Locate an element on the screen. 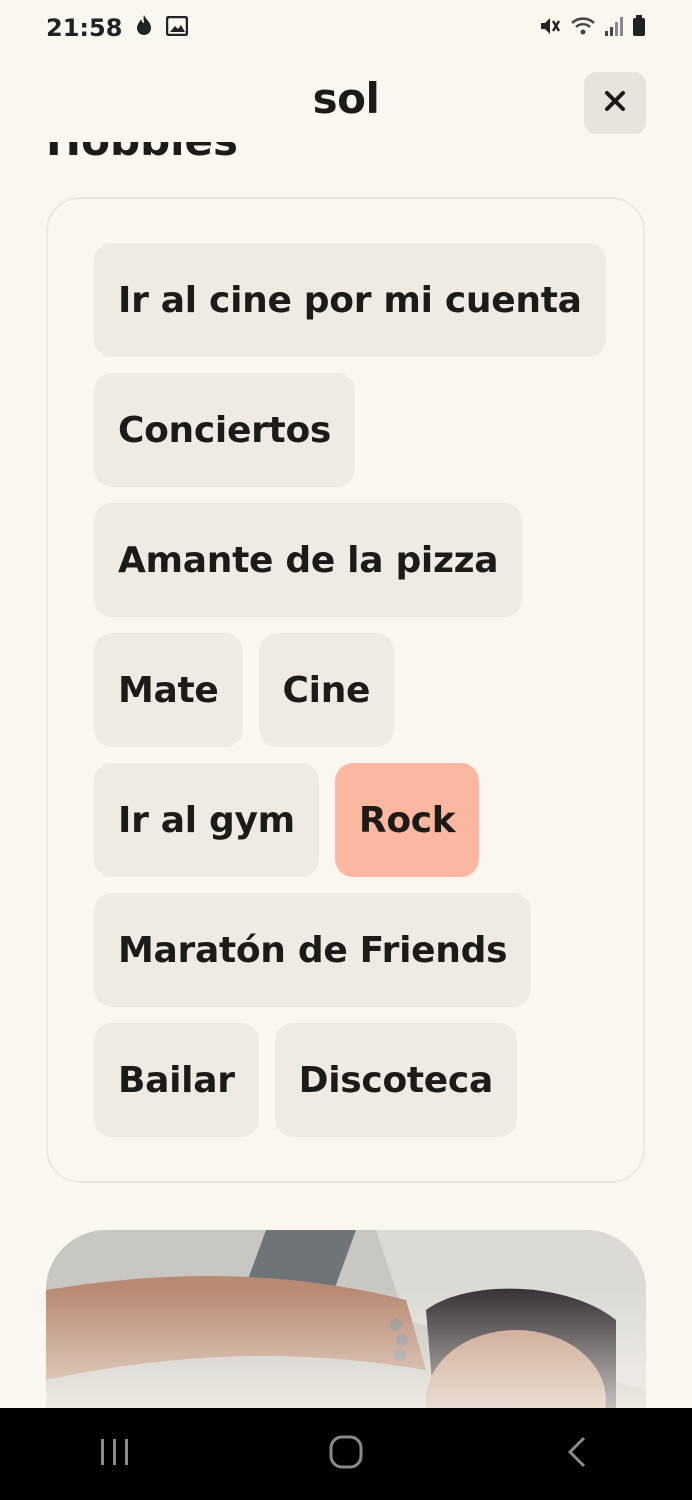  battery-icon is located at coordinates (639, 28).